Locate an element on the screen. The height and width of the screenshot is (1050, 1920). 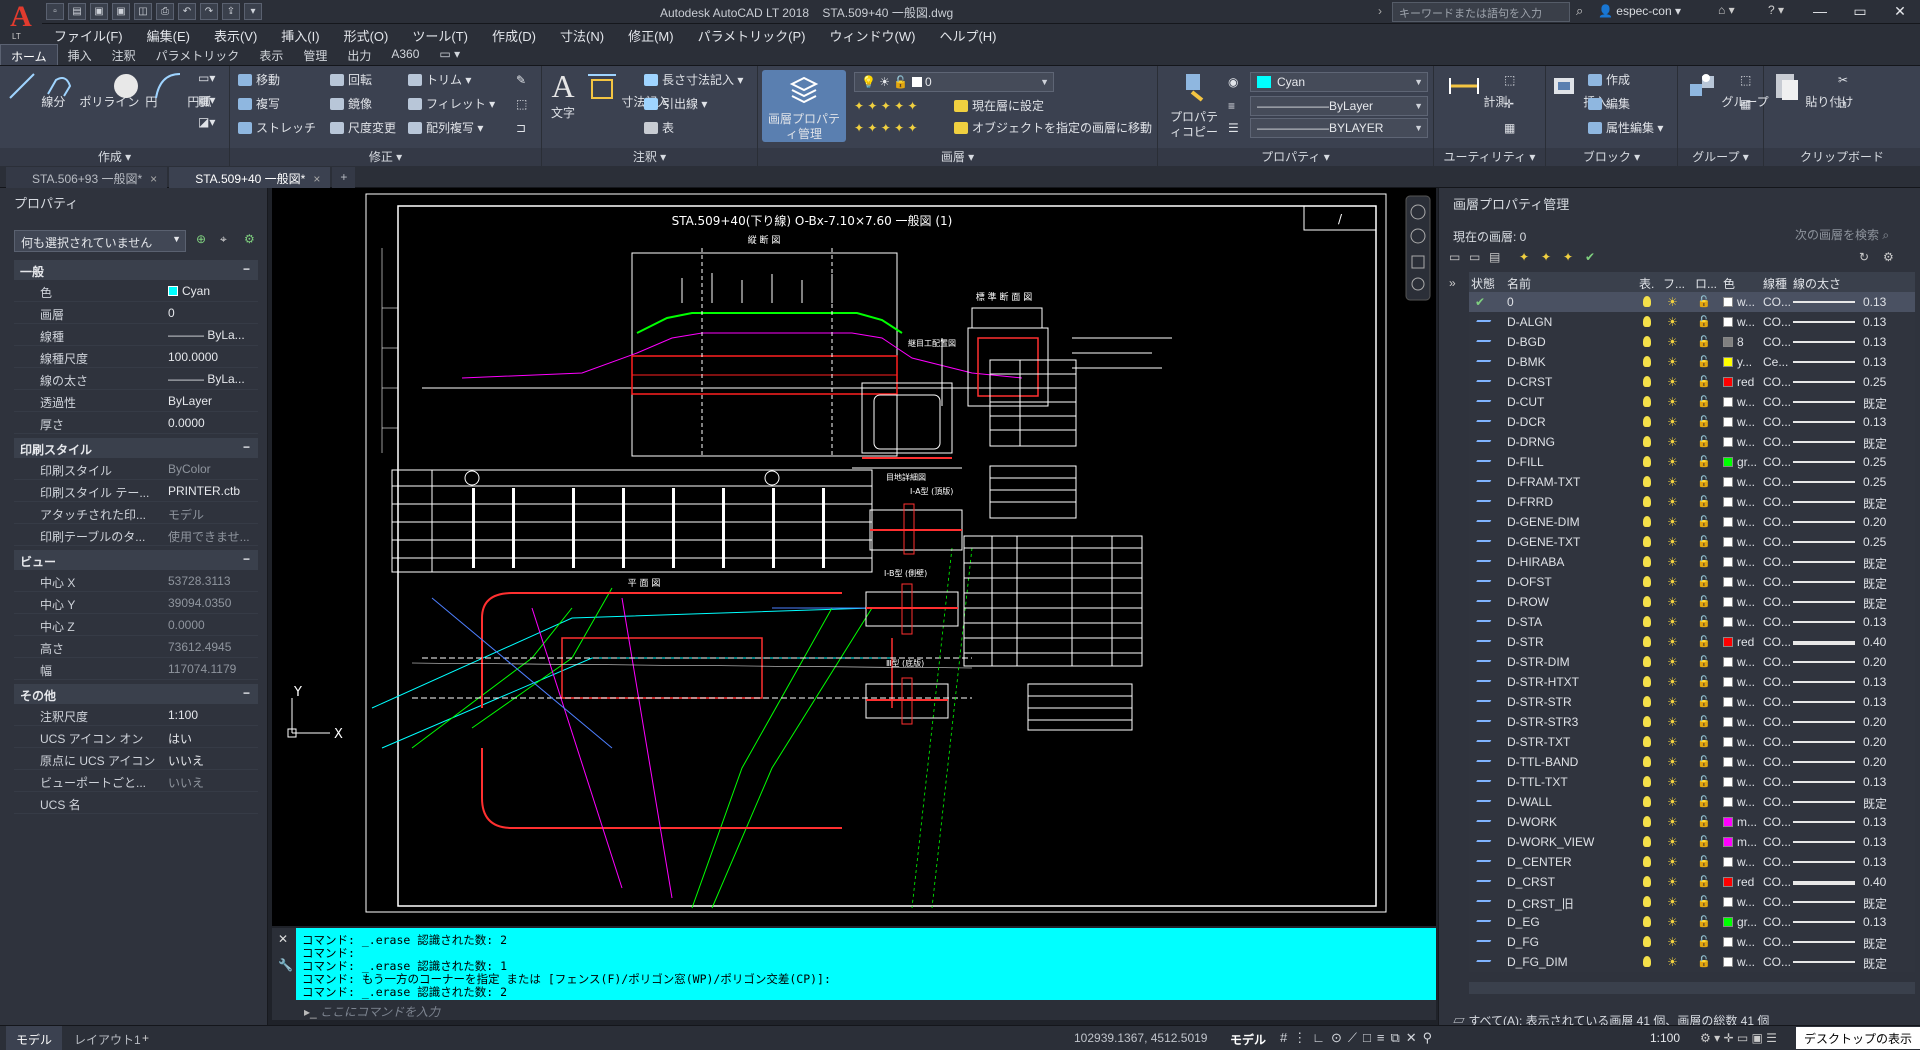
tab-annotate: 注釈 is located at coordinates (124, 54).